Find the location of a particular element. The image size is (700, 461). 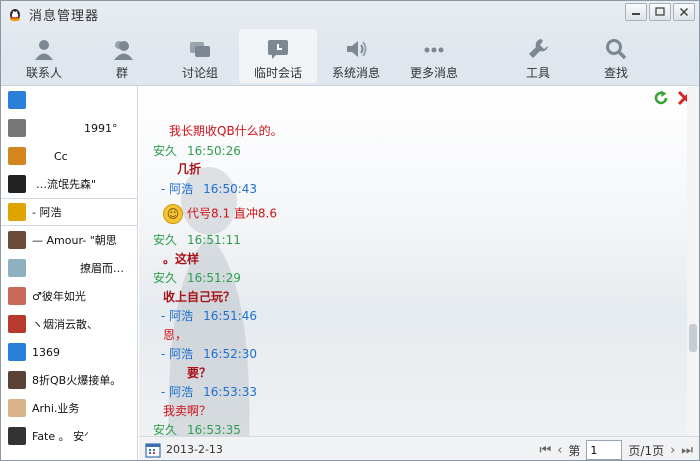

tab-groups: 群 is located at coordinates (122, 56).